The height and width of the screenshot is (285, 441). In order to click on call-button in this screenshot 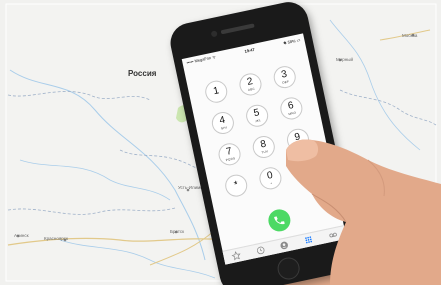, I will do `click(279, 220)`.